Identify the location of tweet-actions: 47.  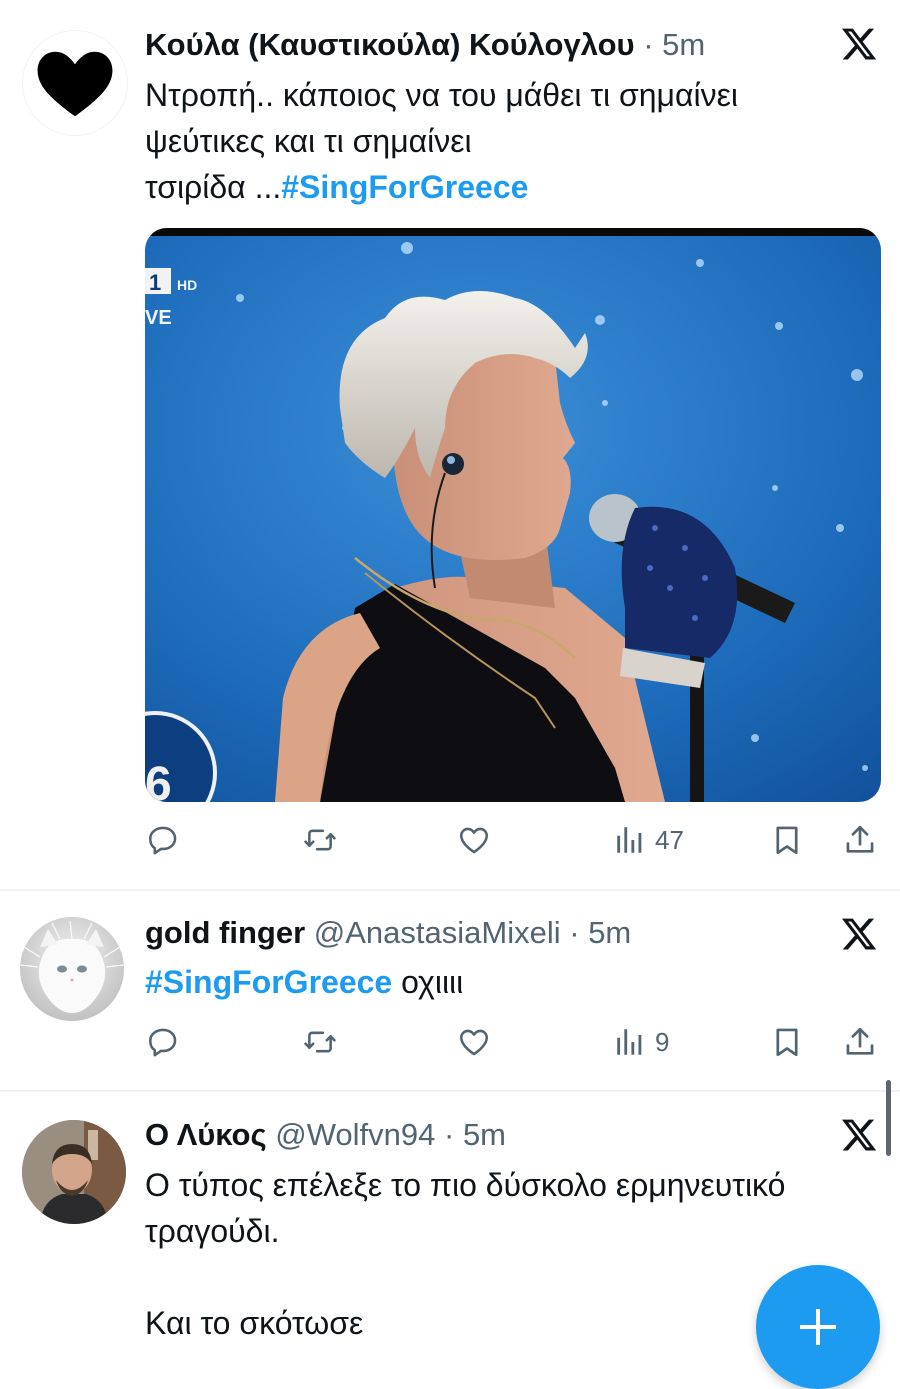
(450, 840).